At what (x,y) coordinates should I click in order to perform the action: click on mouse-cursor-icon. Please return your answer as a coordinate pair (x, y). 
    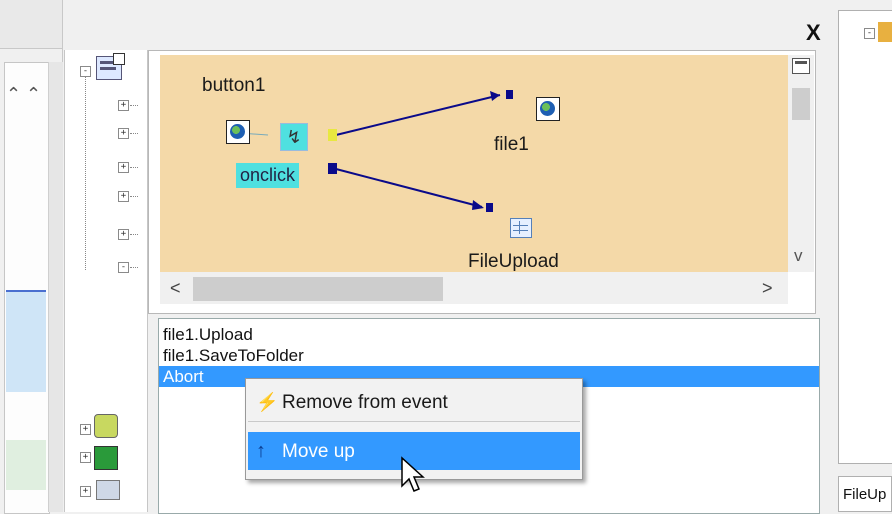
    Looking at the image, I should click on (413, 474).